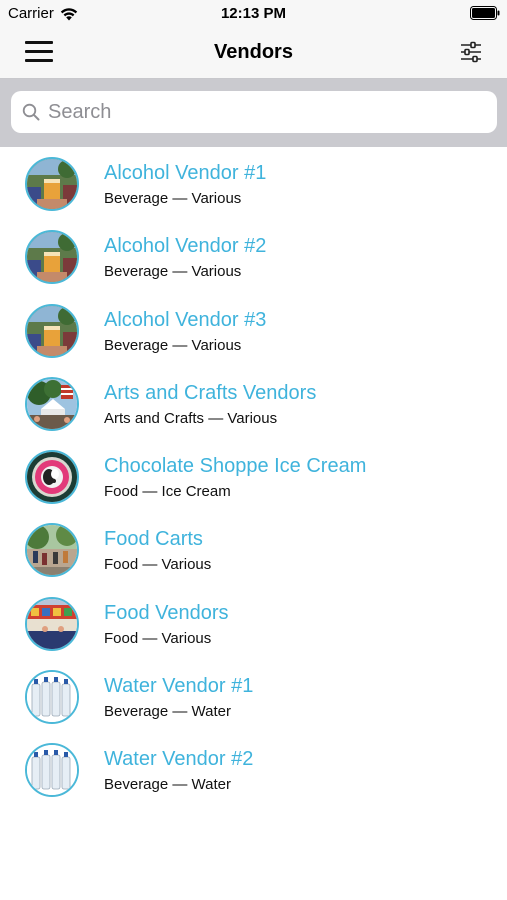  What do you see at coordinates (179, 759) in the screenshot?
I see `vendor-name: Water Vendor #2` at bounding box center [179, 759].